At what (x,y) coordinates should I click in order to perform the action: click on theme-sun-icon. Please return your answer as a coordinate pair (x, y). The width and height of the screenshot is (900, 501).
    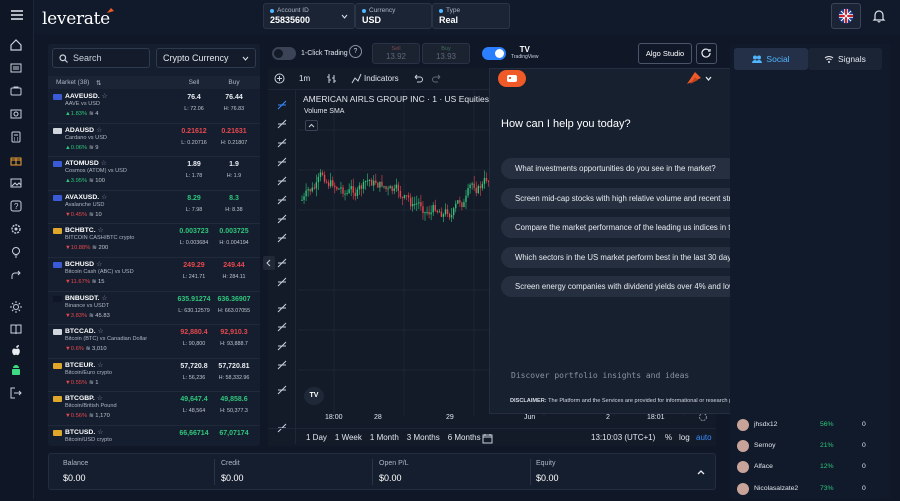
    Looking at the image, I should click on (17, 308).